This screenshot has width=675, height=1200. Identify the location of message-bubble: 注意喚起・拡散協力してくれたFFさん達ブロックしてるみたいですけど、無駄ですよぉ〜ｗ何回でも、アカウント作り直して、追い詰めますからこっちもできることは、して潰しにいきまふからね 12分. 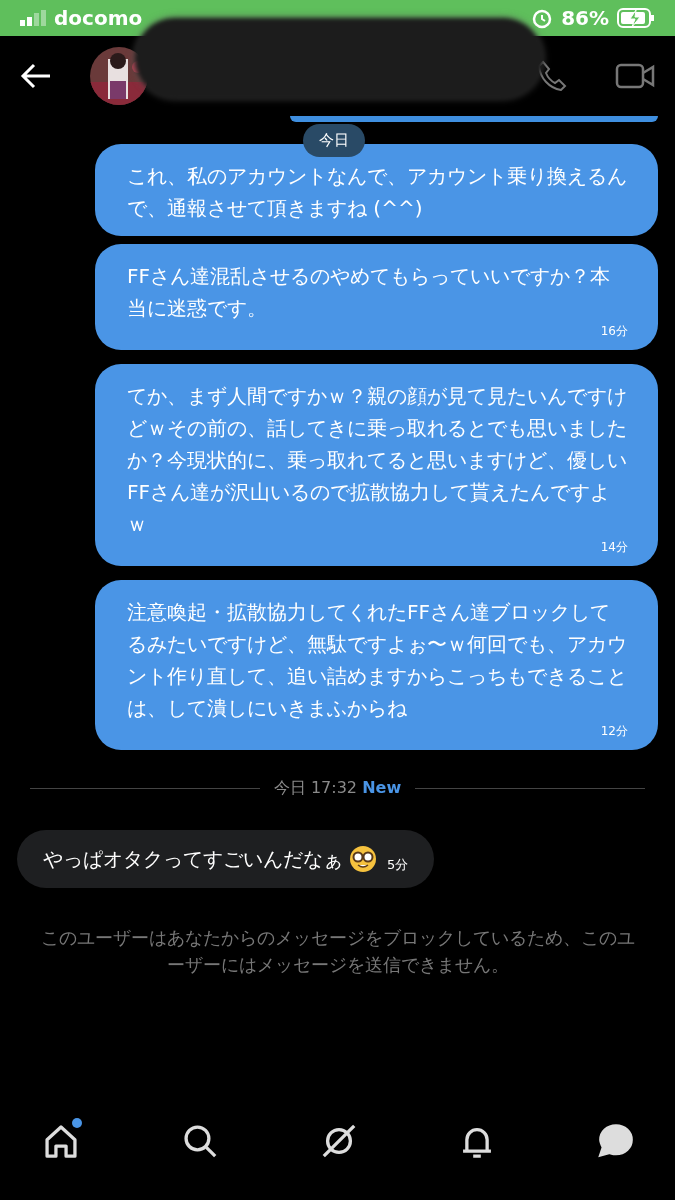
(376, 665).